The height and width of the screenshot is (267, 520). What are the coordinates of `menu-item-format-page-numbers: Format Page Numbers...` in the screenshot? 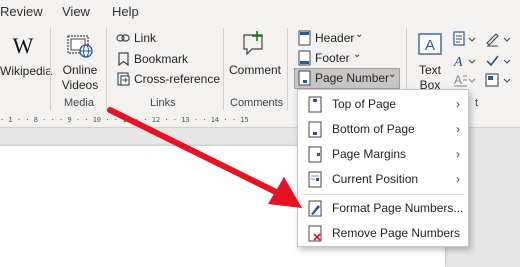 It's located at (383, 208).